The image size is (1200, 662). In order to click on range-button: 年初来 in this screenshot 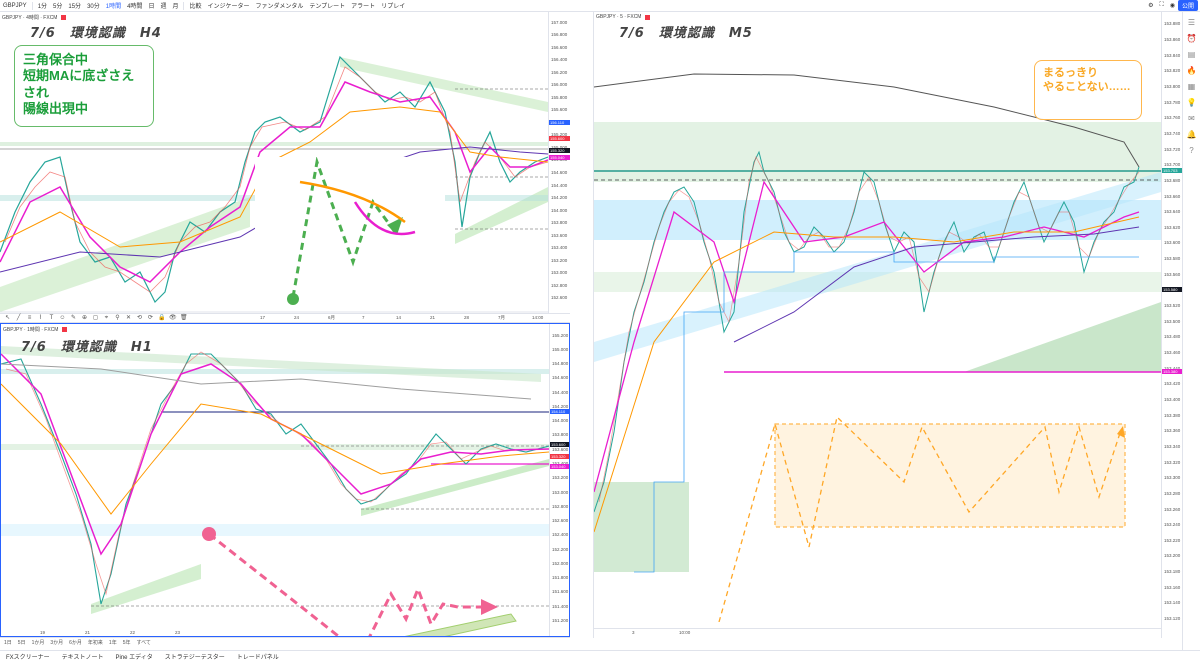, I will do `click(95, 642)`.